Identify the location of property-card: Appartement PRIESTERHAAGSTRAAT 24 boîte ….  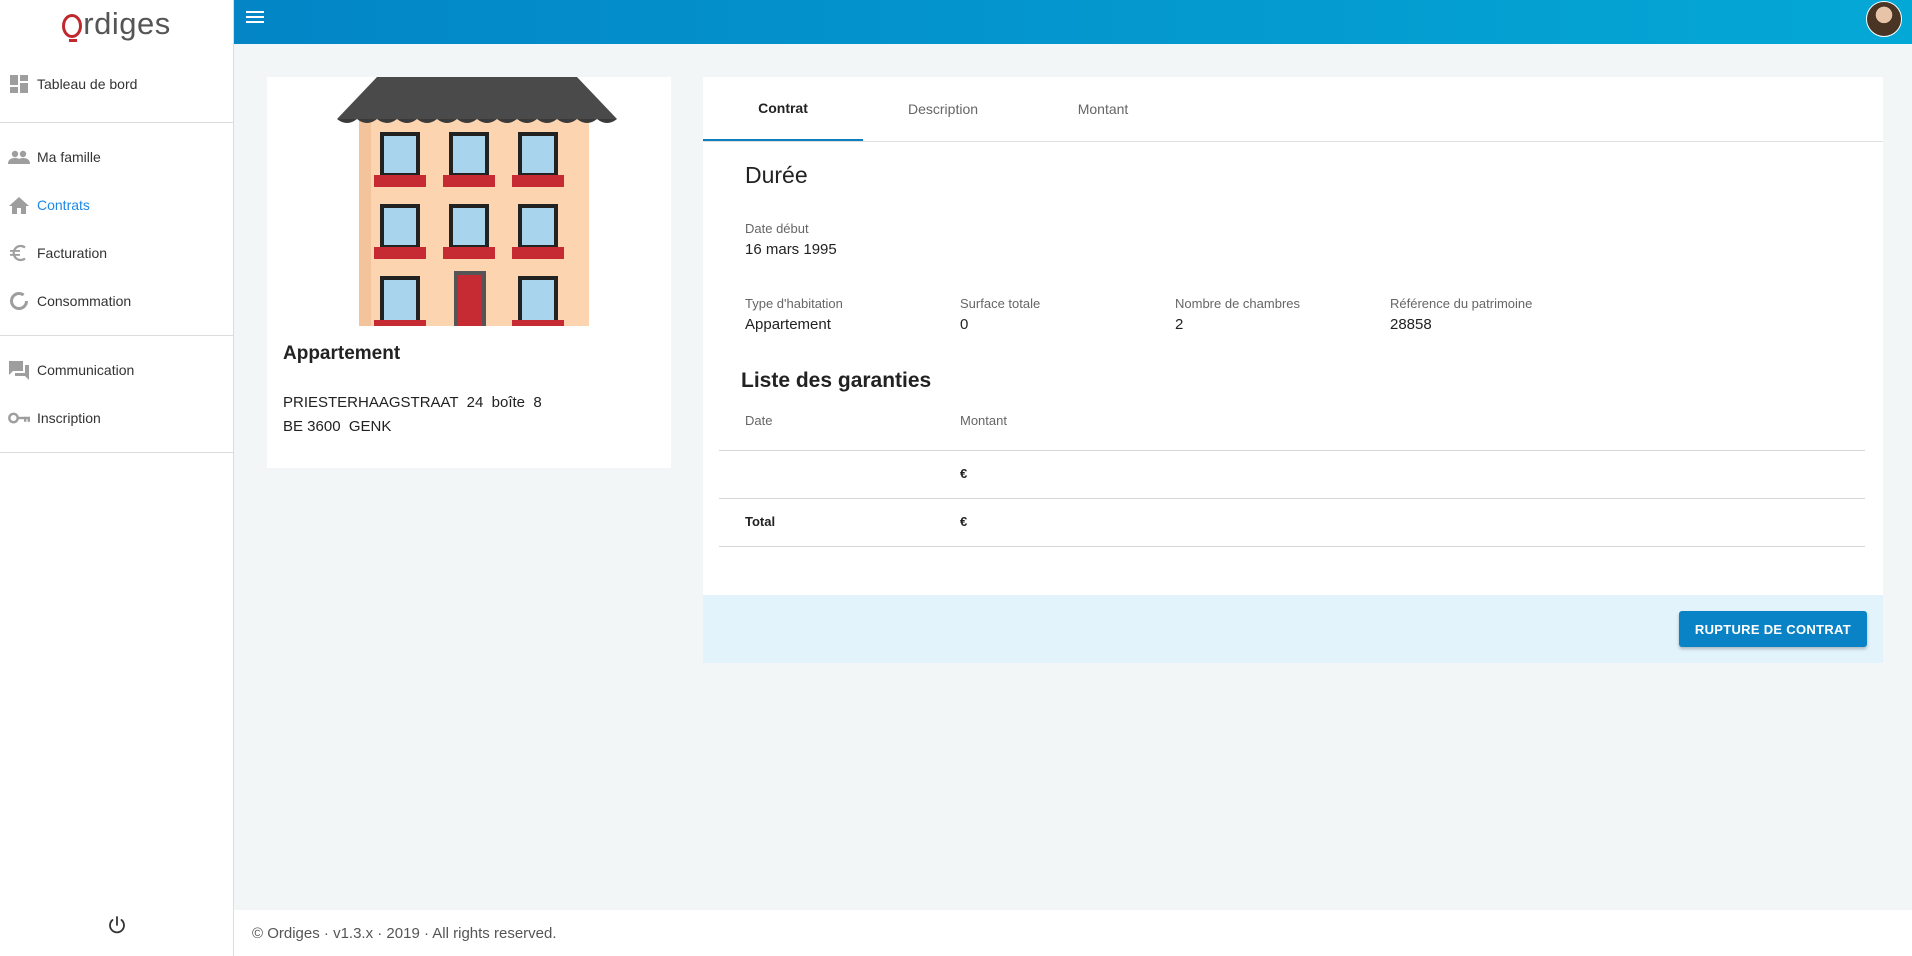
(469, 272).